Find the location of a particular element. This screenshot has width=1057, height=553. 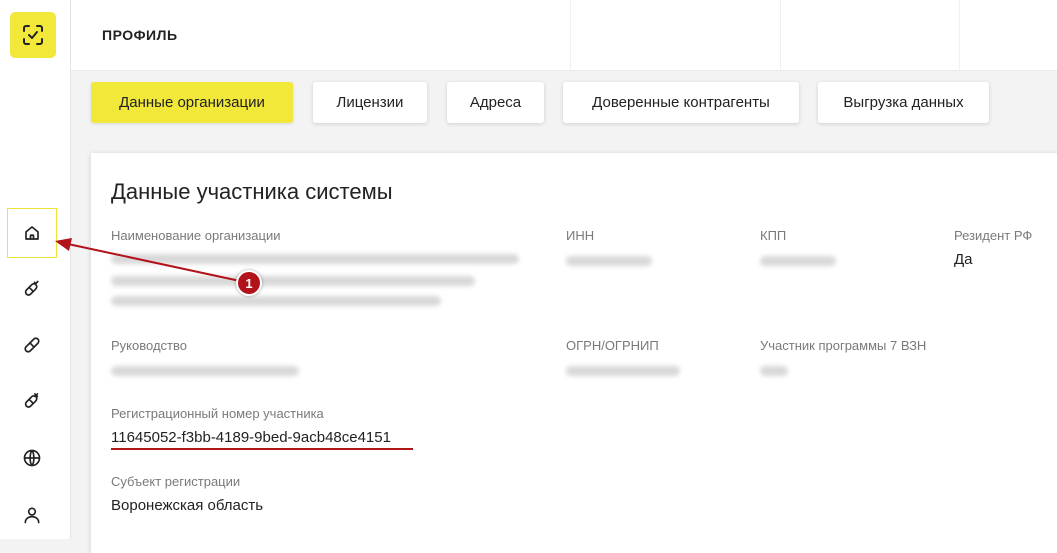

sidebar is located at coordinates (35, 269).